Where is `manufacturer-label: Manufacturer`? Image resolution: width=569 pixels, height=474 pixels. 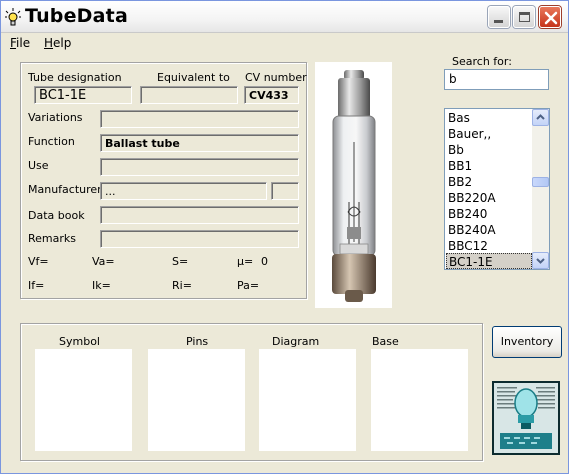 manufacturer-label: Manufacturer is located at coordinates (65, 189).